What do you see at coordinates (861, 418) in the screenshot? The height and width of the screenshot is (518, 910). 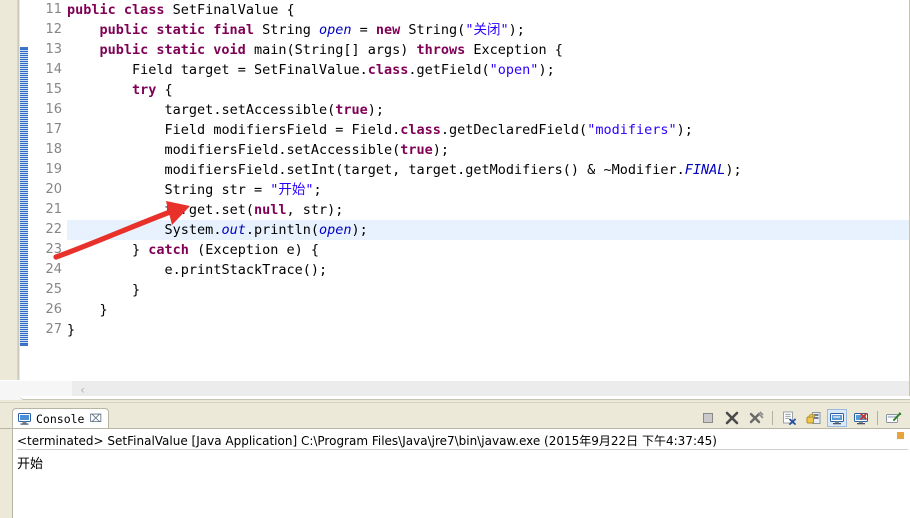 I see `display-selected-console-button` at bounding box center [861, 418].